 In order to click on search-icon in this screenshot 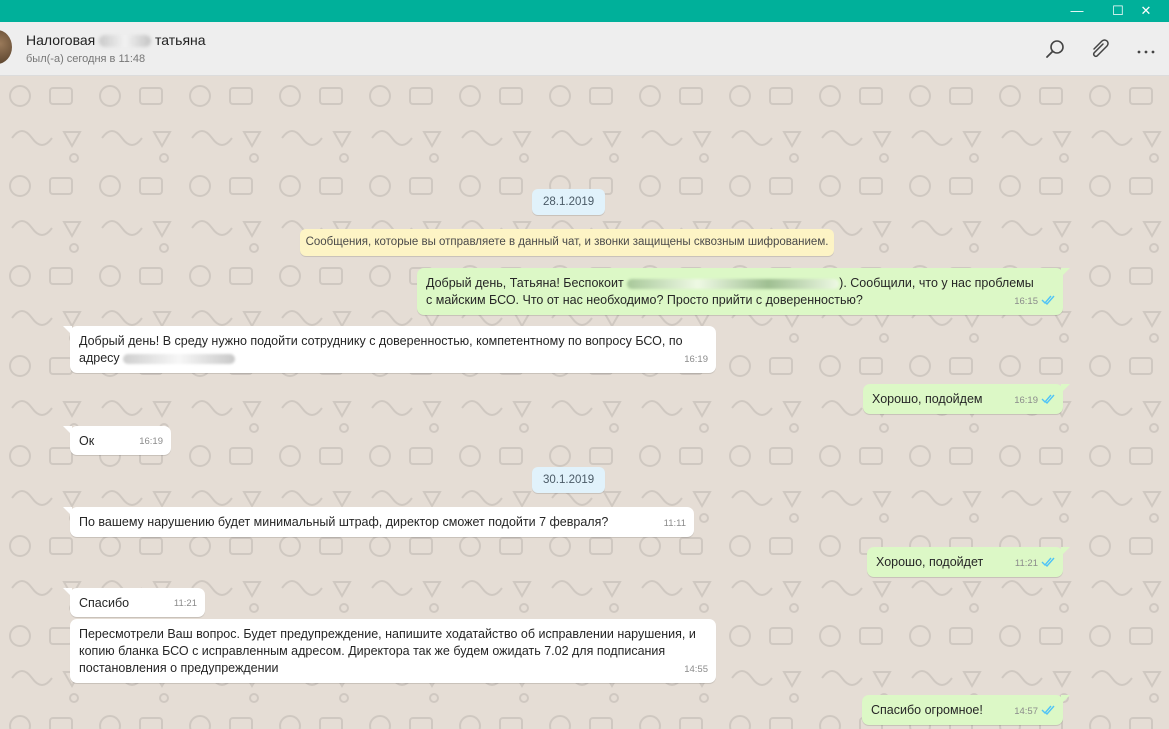, I will do `click(1055, 49)`.